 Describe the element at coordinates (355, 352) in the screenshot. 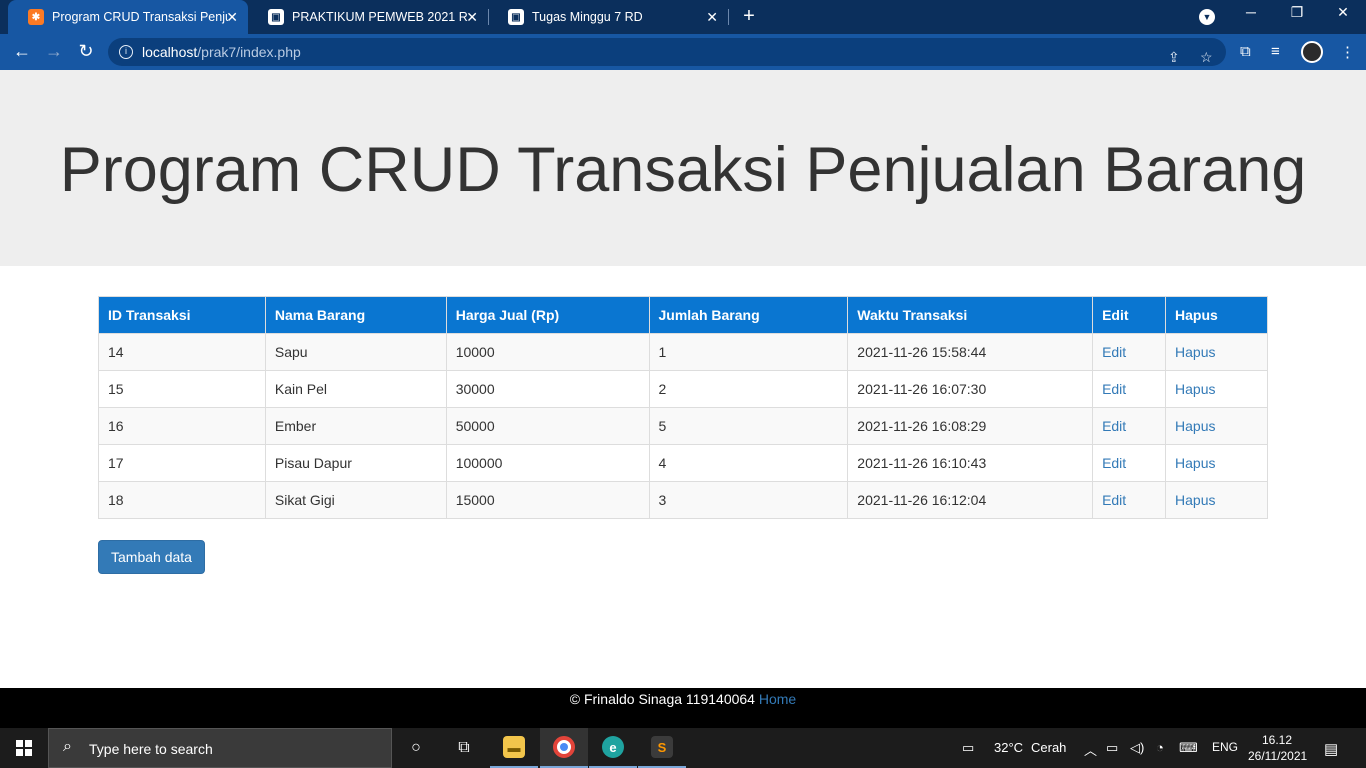

I see `cell-nama: Sapu` at that location.